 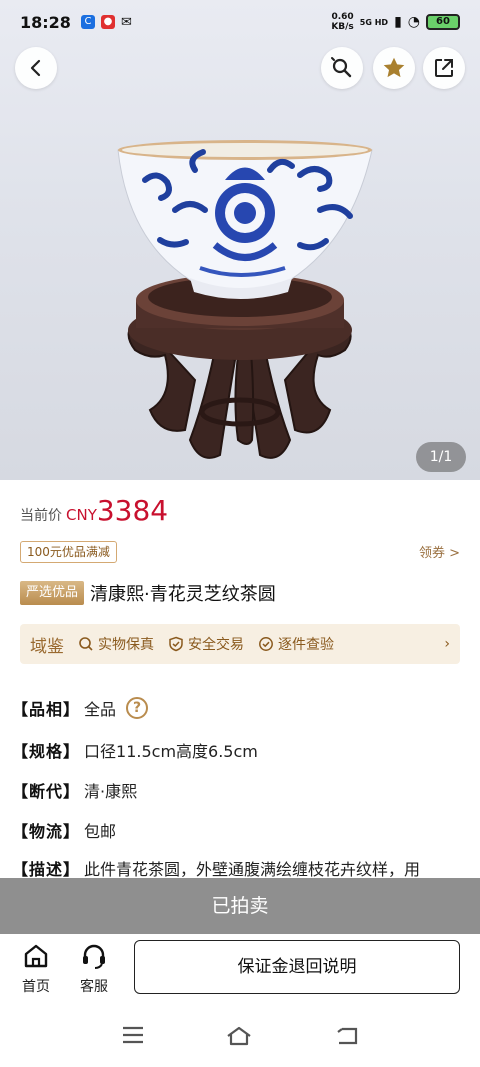 I want to click on attribute-description: 【描述】 此件青花茶圆，外壁通腹满绘缠枝花卉纹样，用, so click(x=242, y=868).